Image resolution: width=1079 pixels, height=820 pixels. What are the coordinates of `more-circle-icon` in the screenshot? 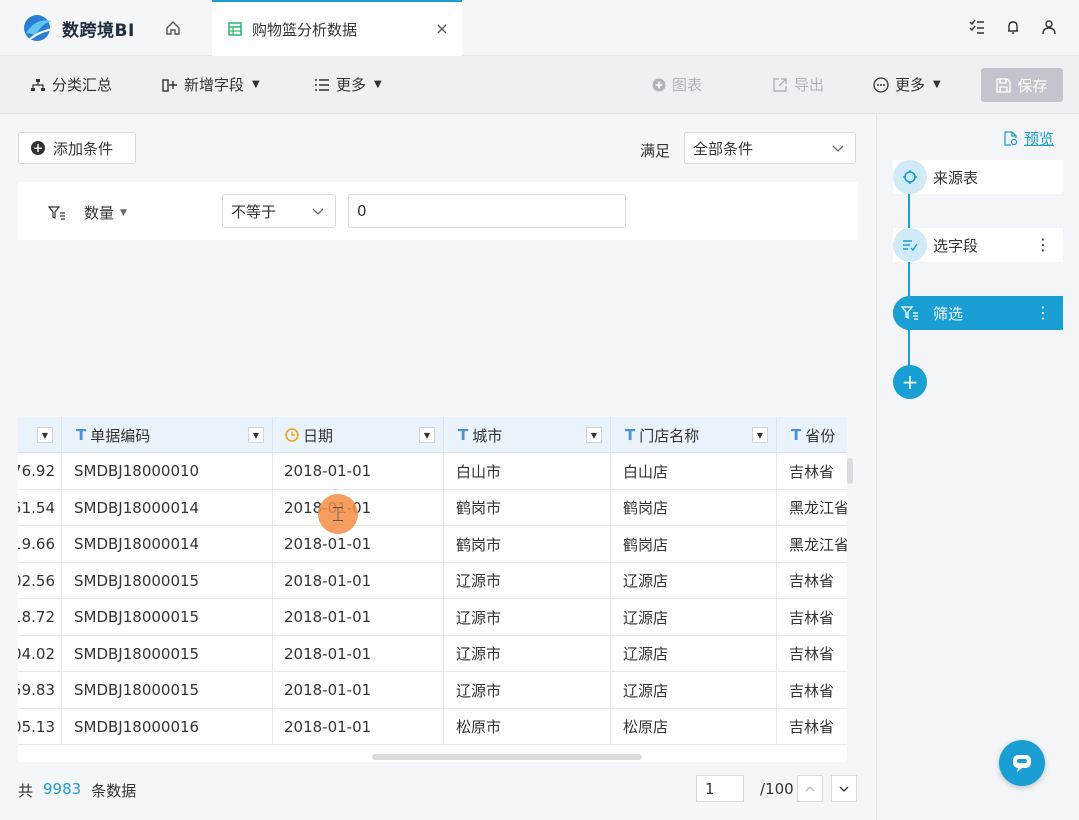 It's located at (881, 84).